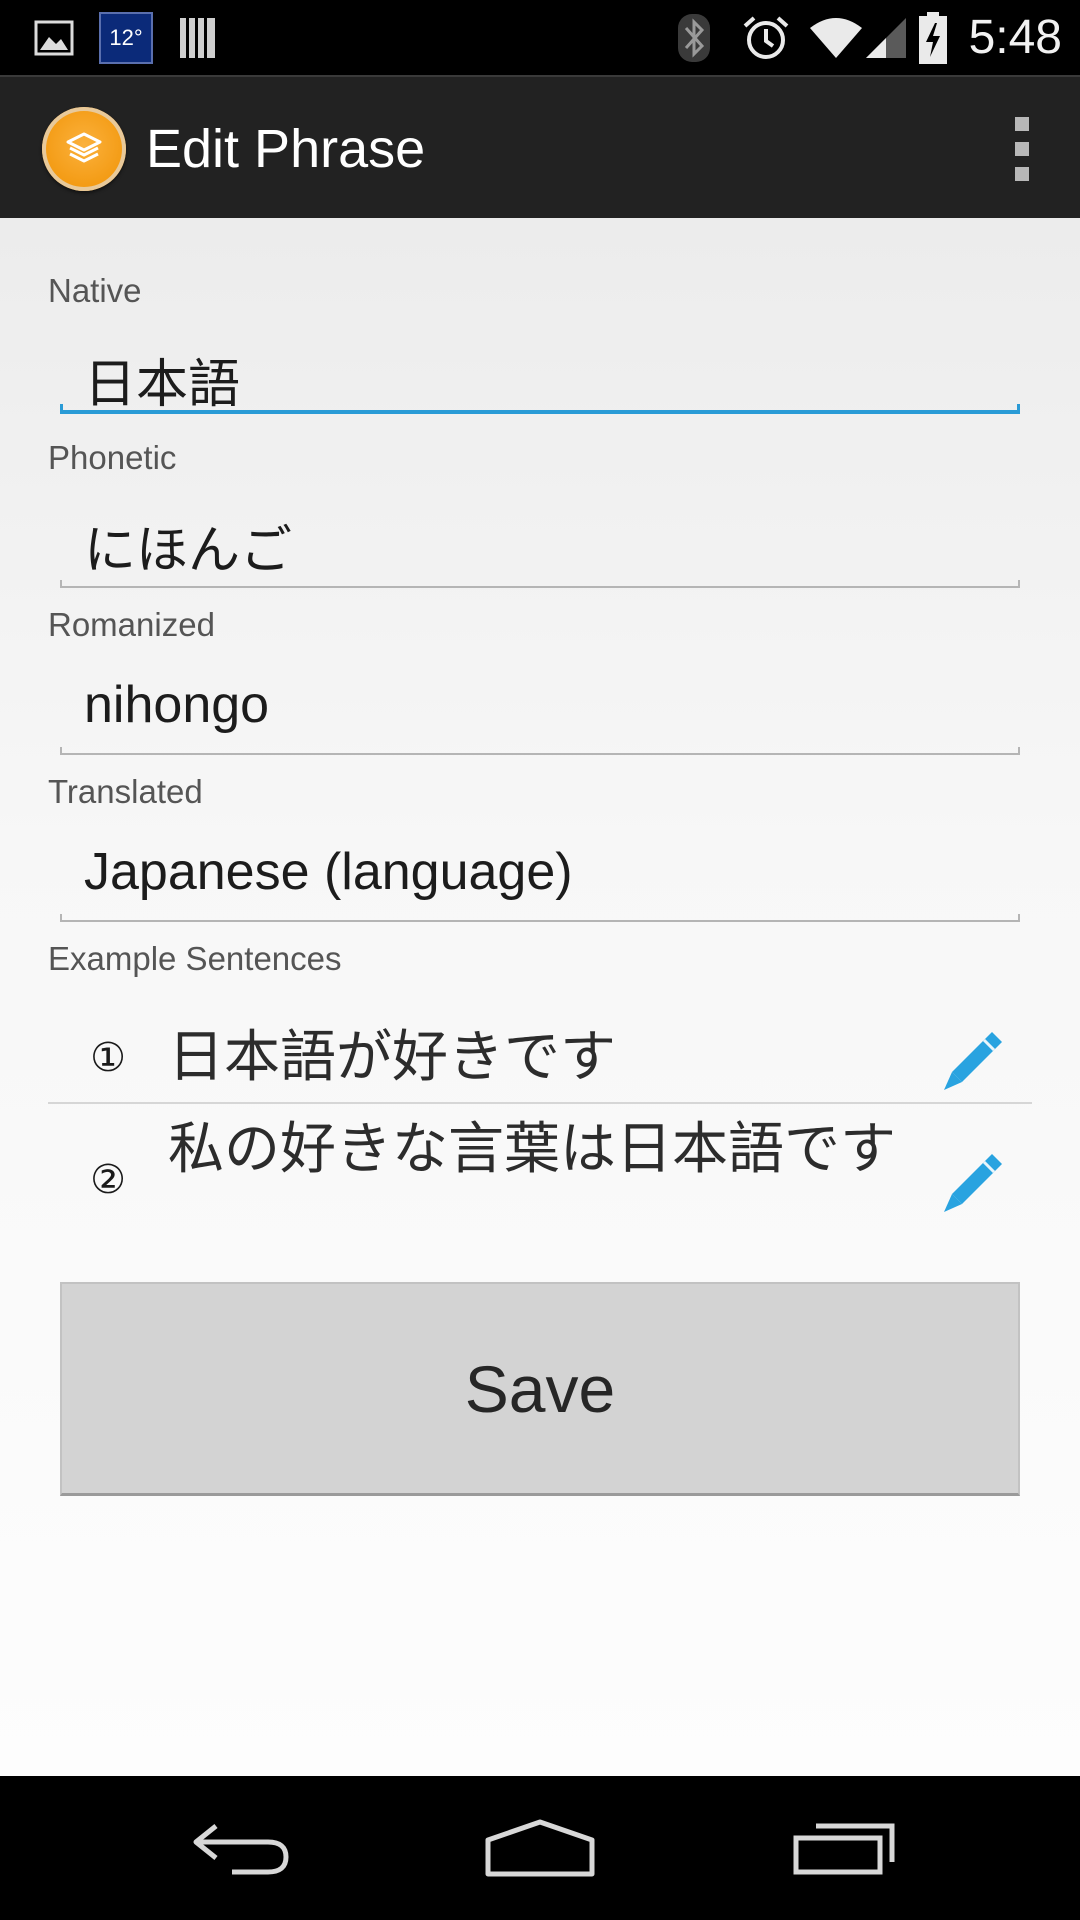  What do you see at coordinates (885, 37) in the screenshot?
I see `signal-icon` at bounding box center [885, 37].